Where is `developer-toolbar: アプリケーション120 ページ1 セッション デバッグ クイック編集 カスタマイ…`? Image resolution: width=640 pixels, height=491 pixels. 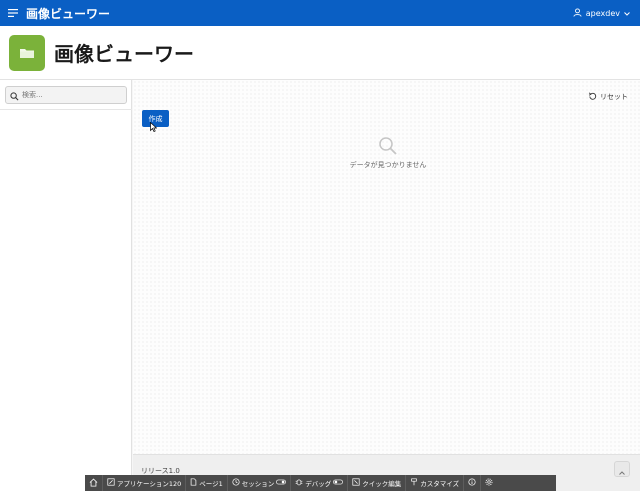
developer-toolbar: アプリケーション120 ページ1 セッション デバッグ クイック編集 カスタマイ… is located at coordinates (320, 483).